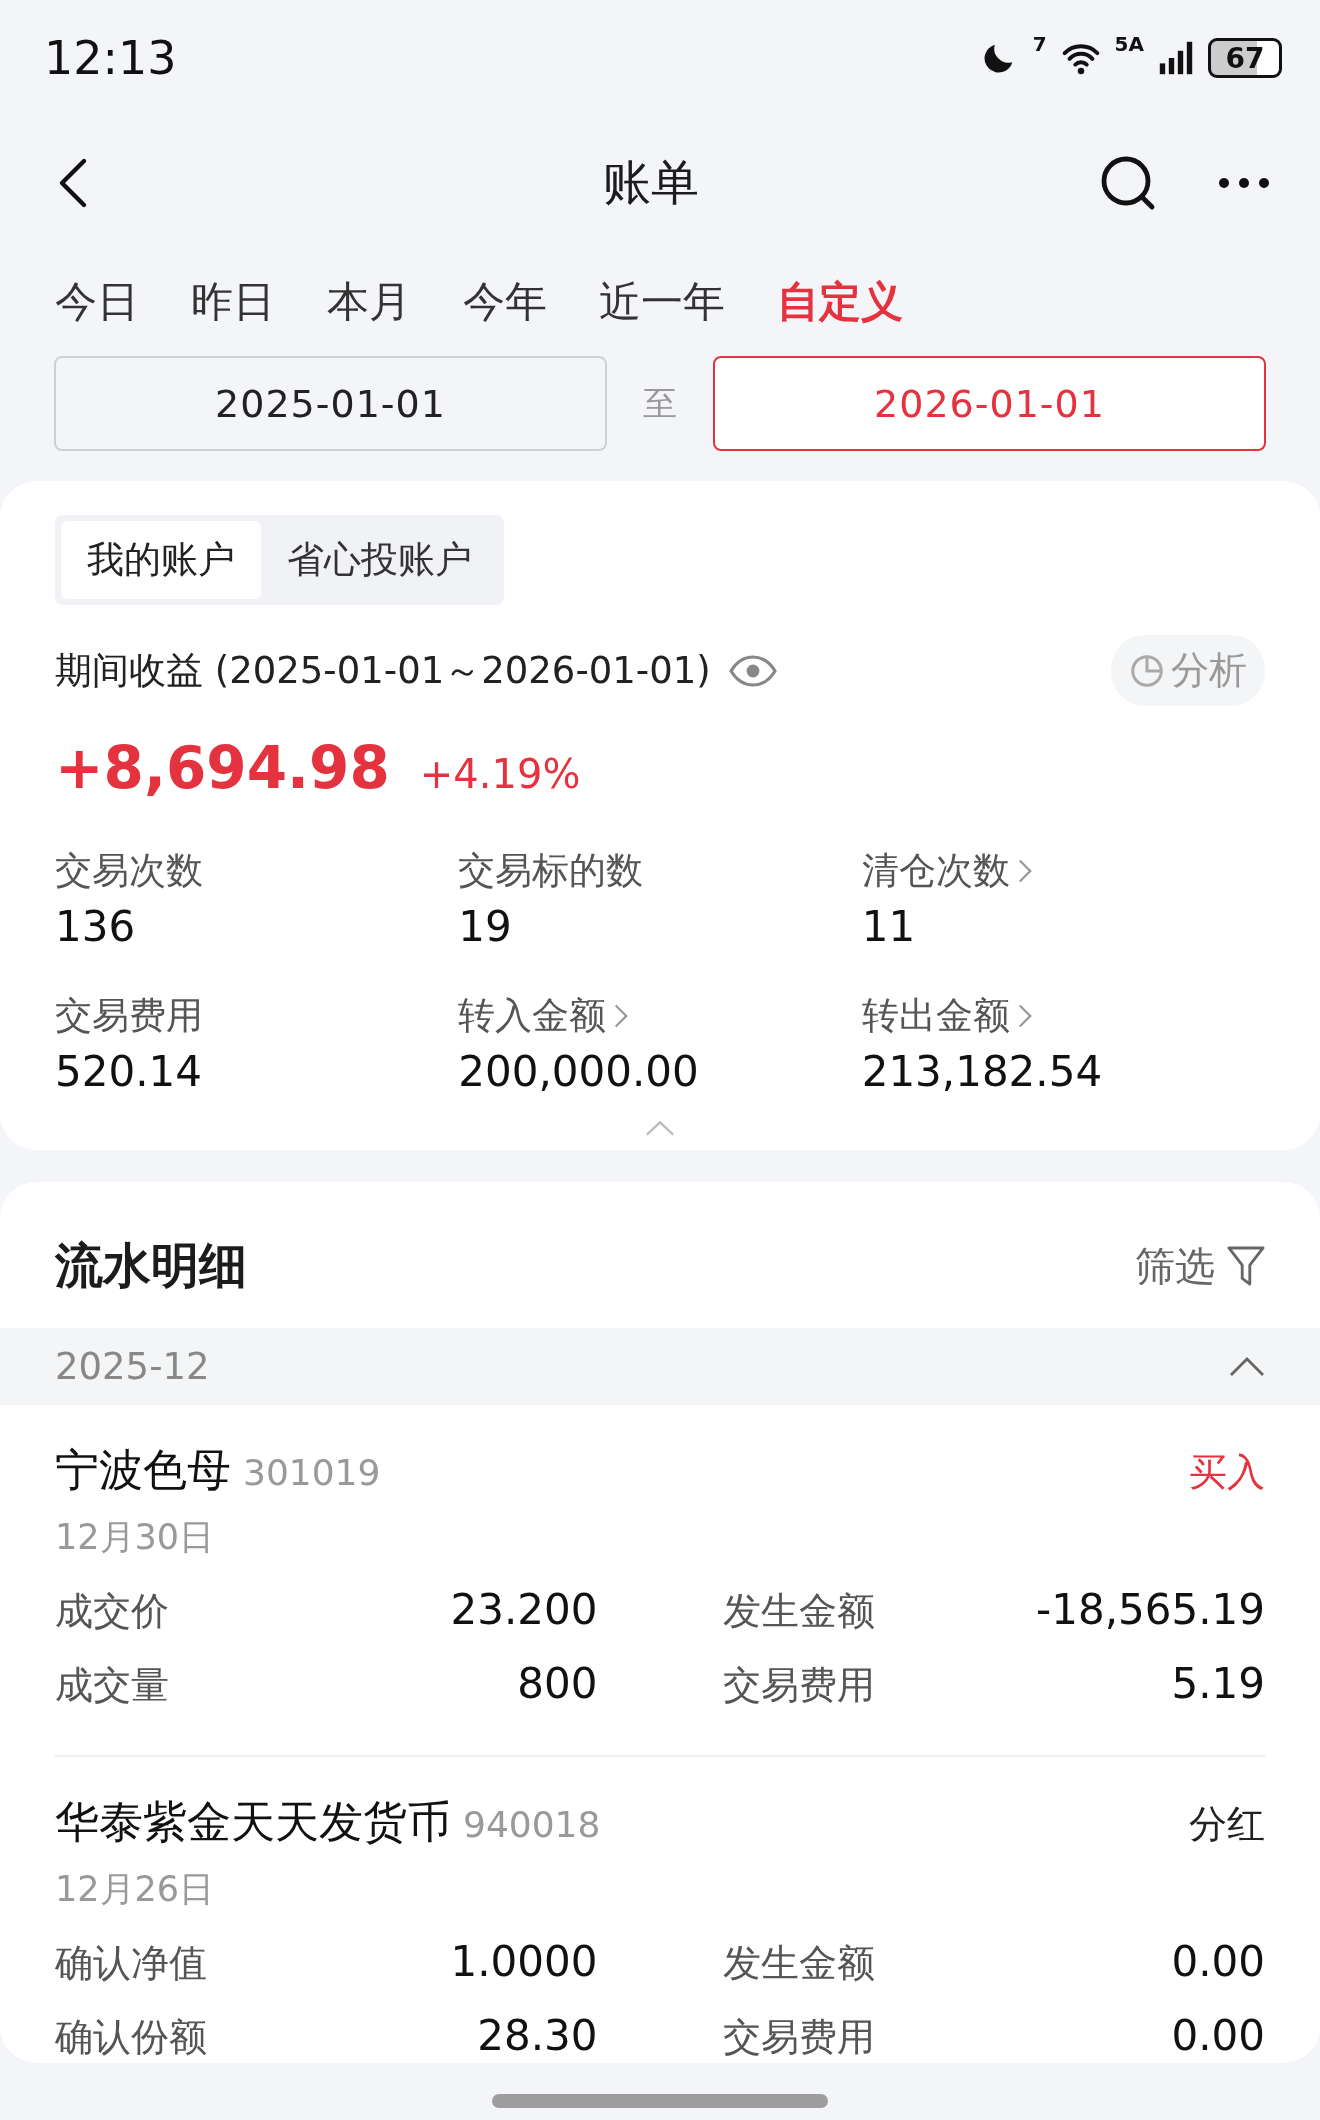 The height and width of the screenshot is (2120, 1320). I want to click on security-name: 华泰紫金天天发货币, so click(253, 1822).